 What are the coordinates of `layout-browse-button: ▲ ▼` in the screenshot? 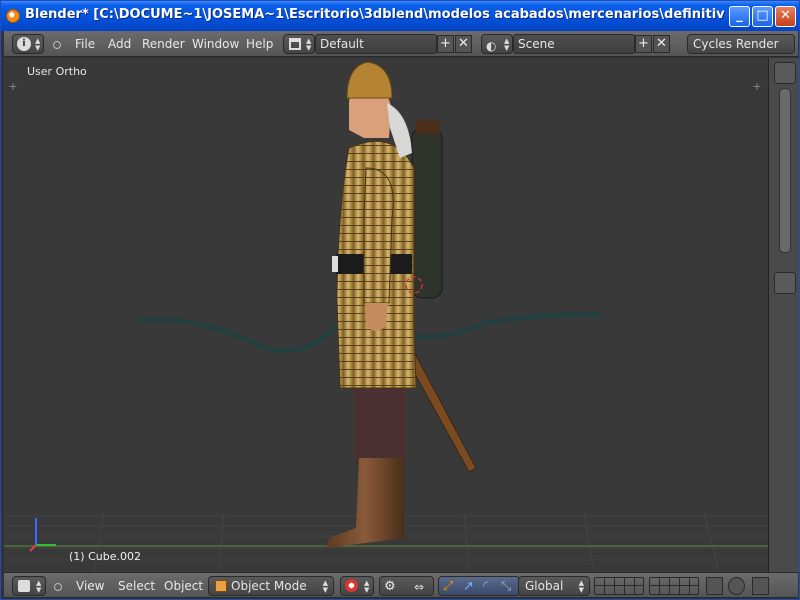 It's located at (299, 44).